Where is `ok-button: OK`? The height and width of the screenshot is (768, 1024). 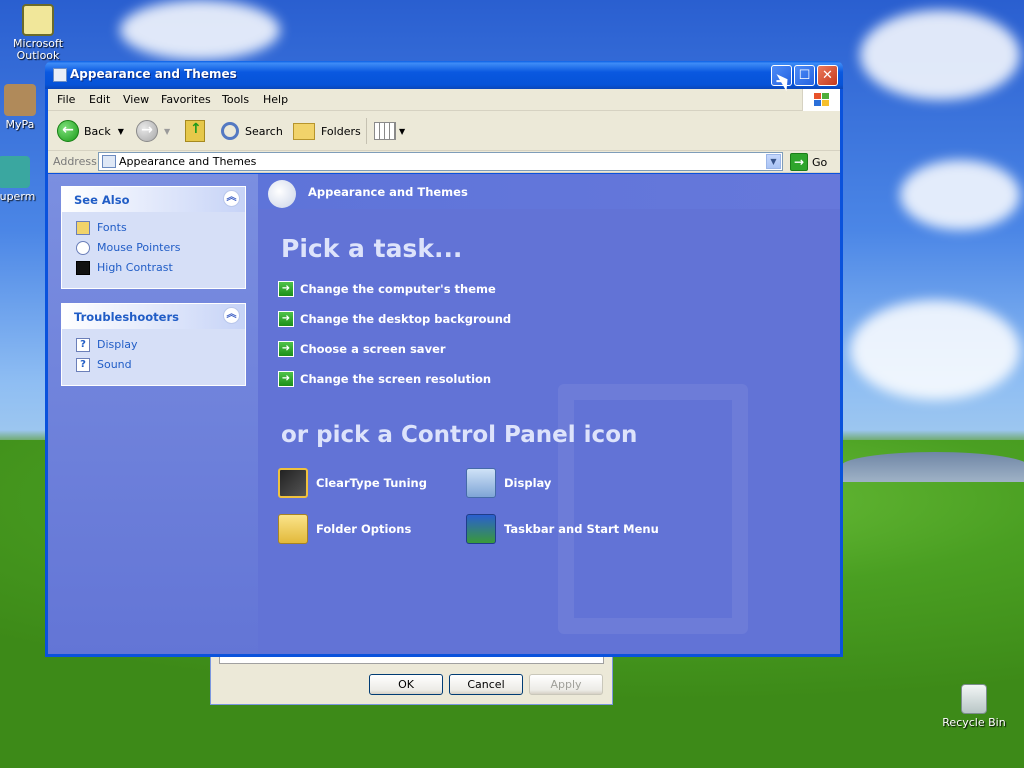 ok-button: OK is located at coordinates (406, 684).